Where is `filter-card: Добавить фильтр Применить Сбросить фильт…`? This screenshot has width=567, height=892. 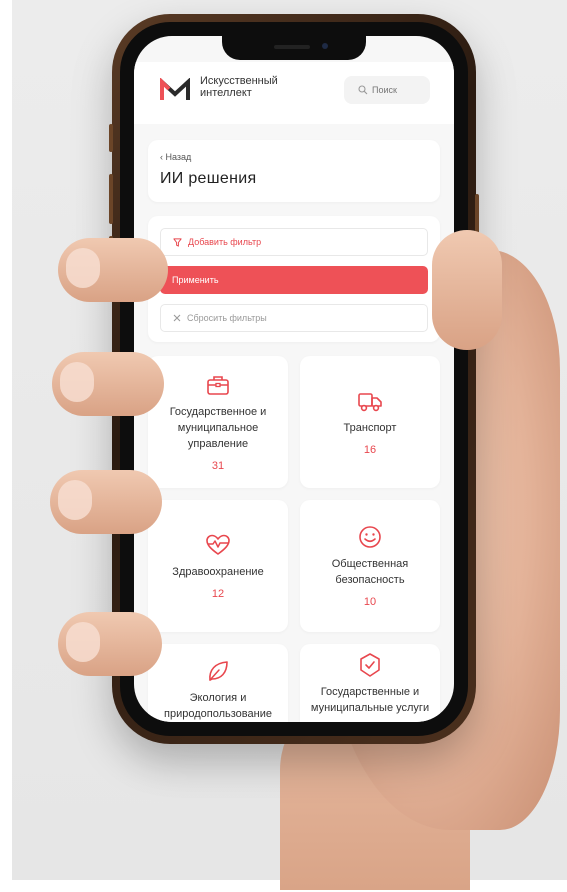
filter-card: Добавить фильтр Применить Сбросить фильт… is located at coordinates (294, 279).